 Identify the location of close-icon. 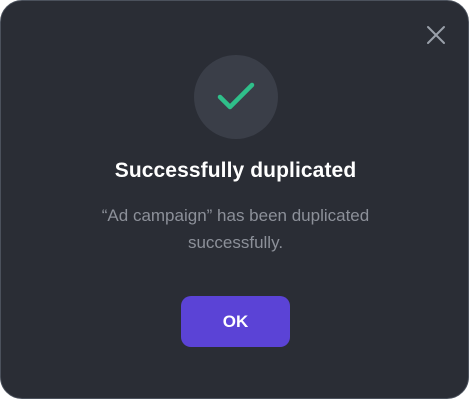
(436, 35).